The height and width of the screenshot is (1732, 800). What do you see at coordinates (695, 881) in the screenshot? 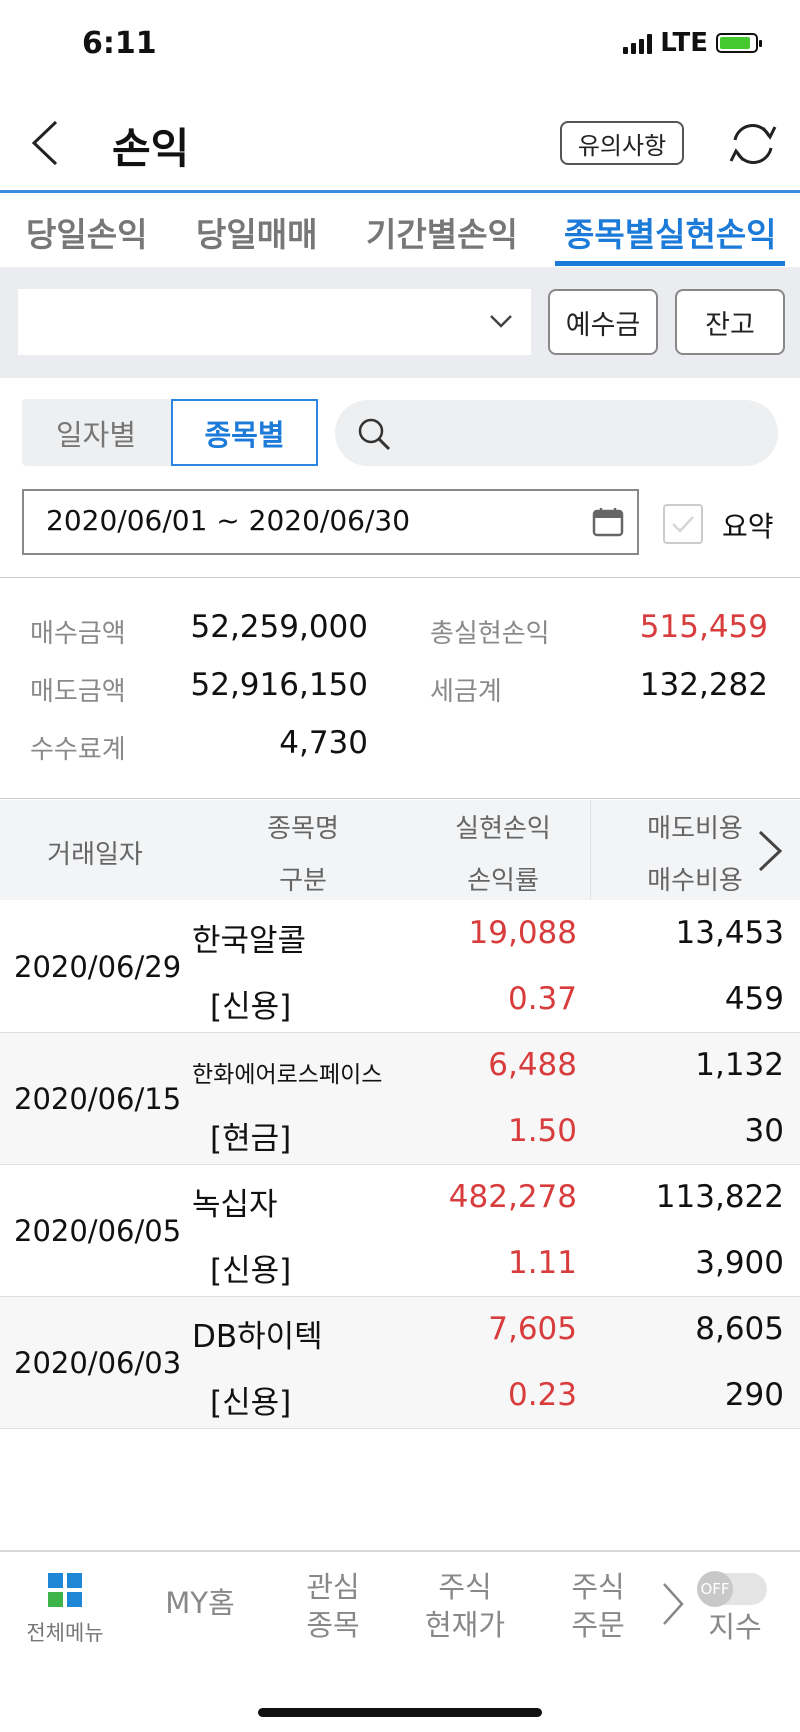
I see `header-buy-cost: 매수비용` at bounding box center [695, 881].